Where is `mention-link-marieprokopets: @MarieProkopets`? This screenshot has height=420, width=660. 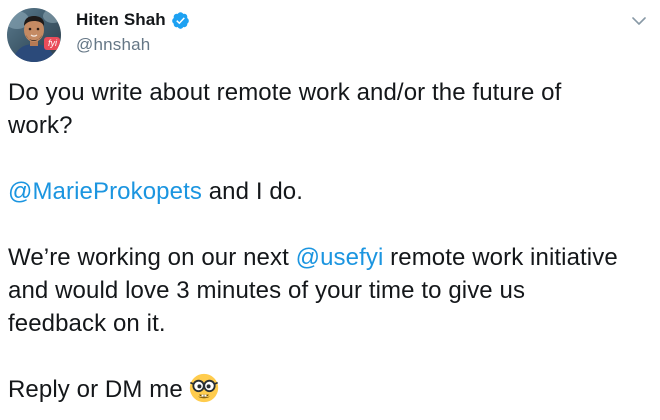 mention-link-marieprokopets: @MarieProkopets is located at coordinates (105, 191).